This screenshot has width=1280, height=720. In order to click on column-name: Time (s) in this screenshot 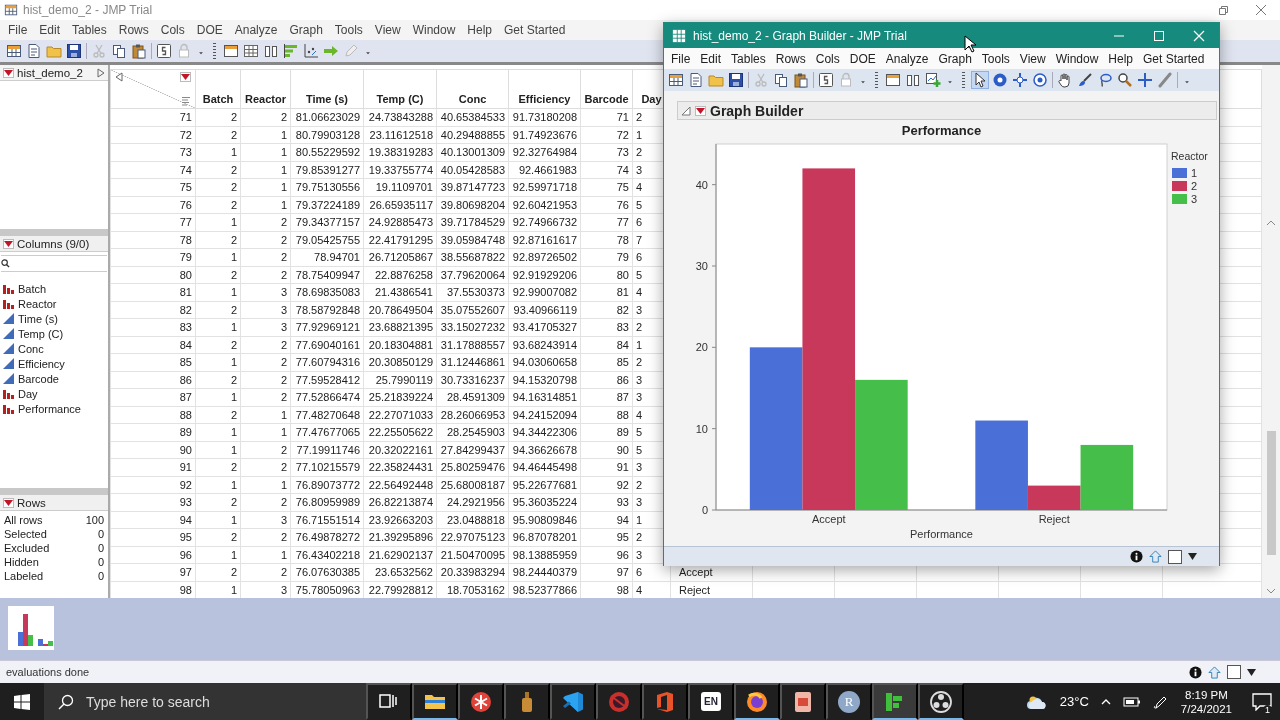, I will do `click(38, 318)`.